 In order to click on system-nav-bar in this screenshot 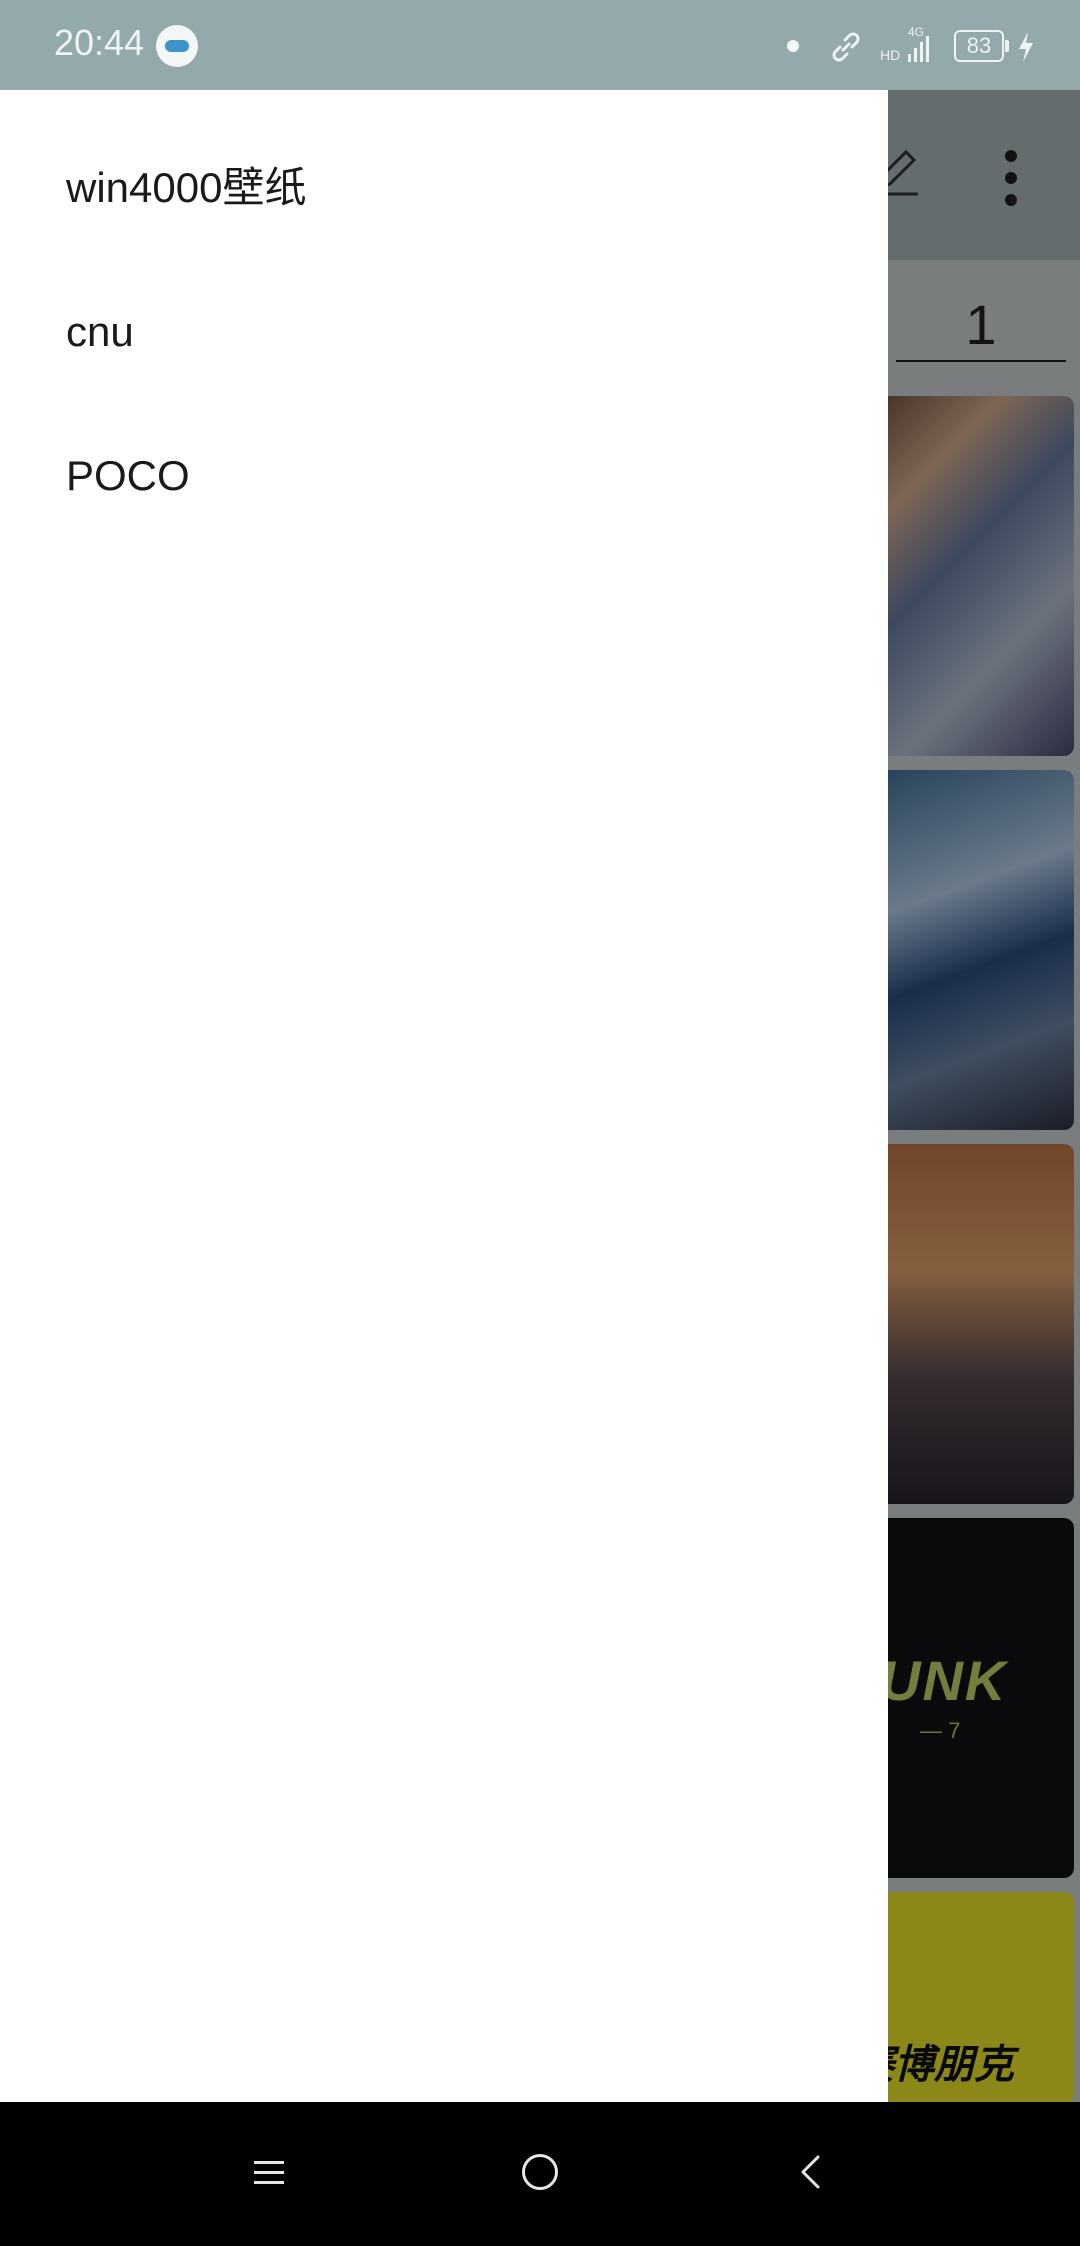, I will do `click(540, 2174)`.